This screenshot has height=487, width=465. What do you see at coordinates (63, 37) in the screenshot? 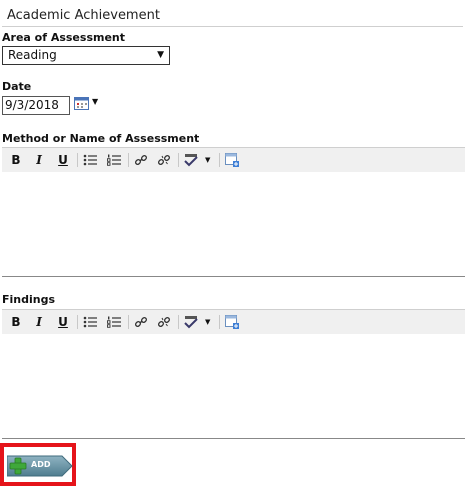
I see `area-of-assessment-label: Area of Assessment` at bounding box center [63, 37].